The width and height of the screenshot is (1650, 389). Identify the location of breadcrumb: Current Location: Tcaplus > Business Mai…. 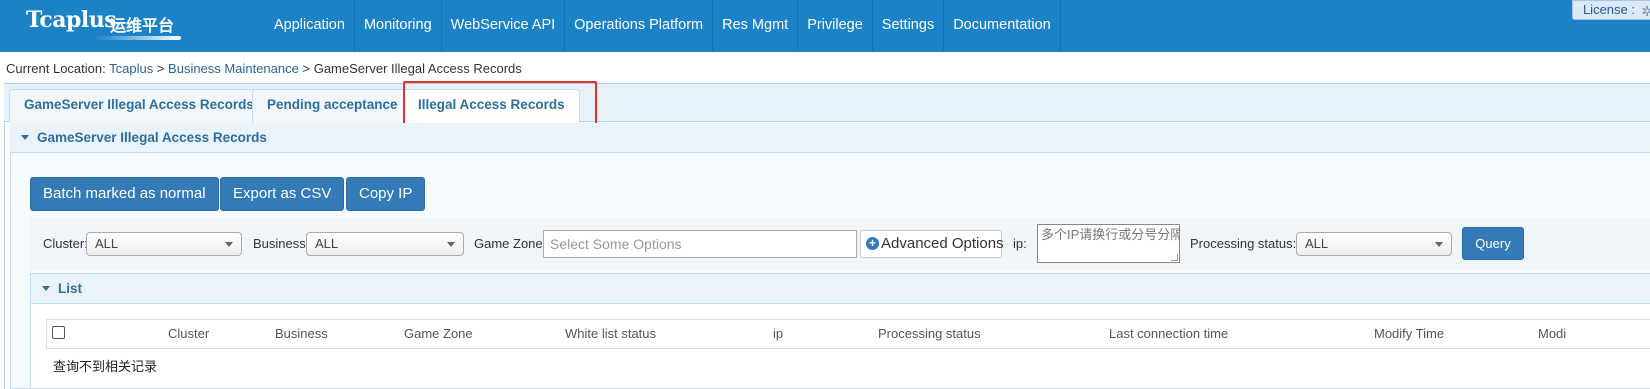
(264, 68).